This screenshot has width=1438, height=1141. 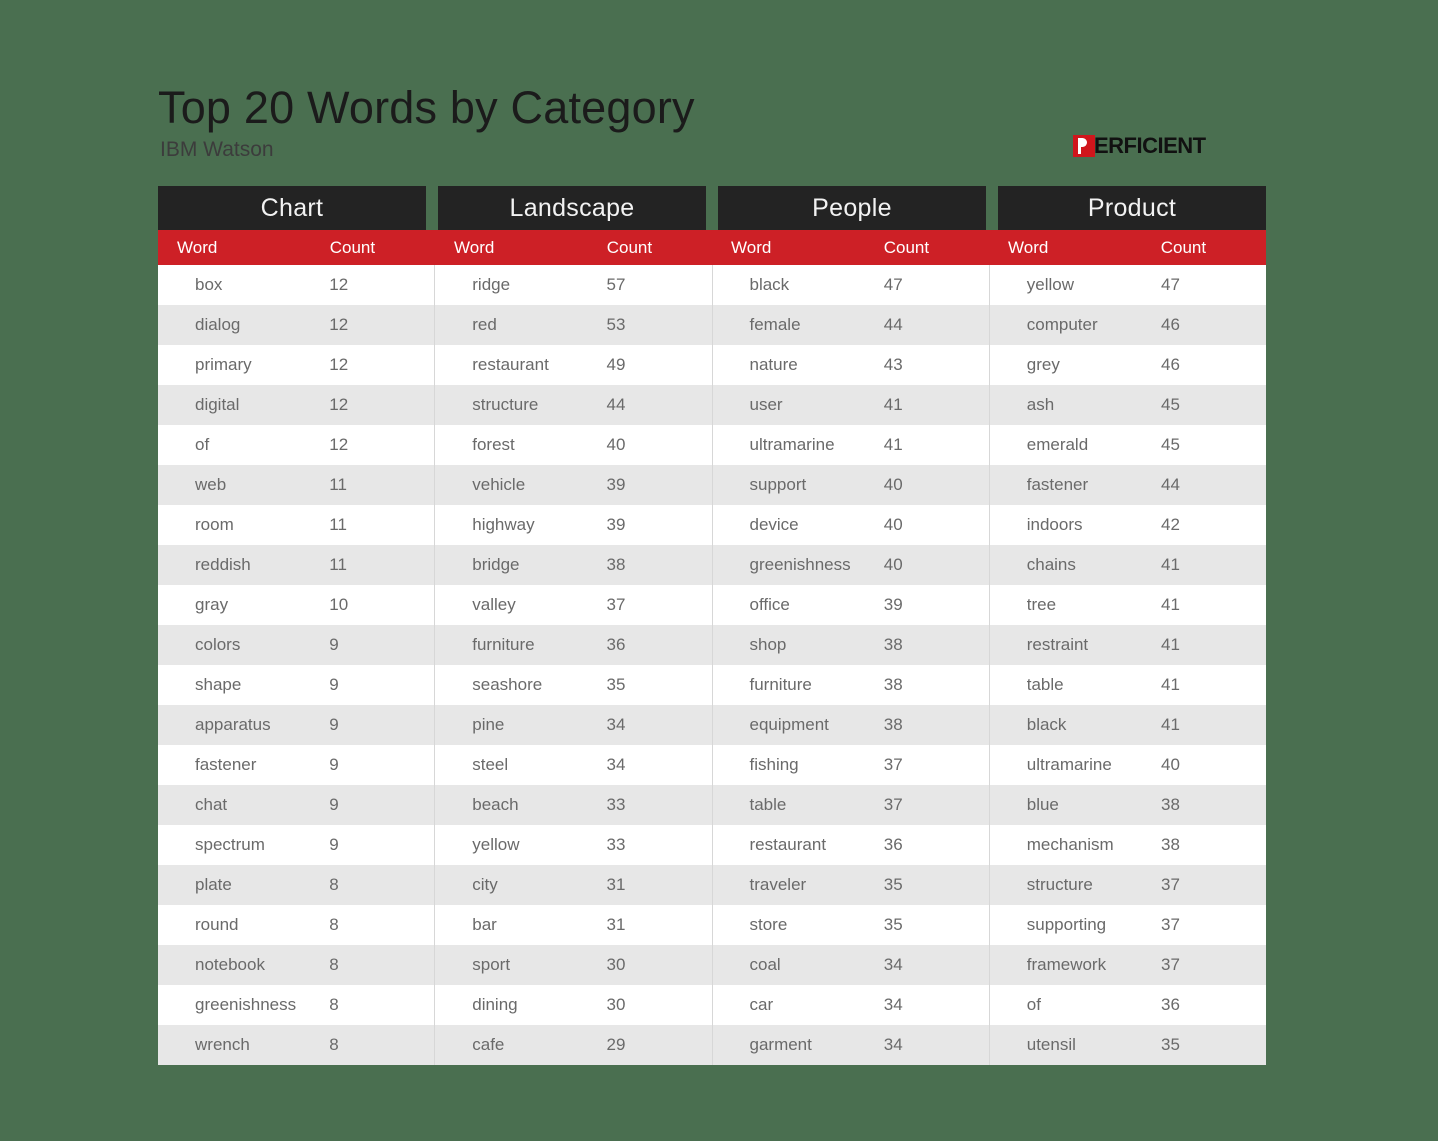 What do you see at coordinates (218, 324) in the screenshot?
I see `cell-word: dialog` at bounding box center [218, 324].